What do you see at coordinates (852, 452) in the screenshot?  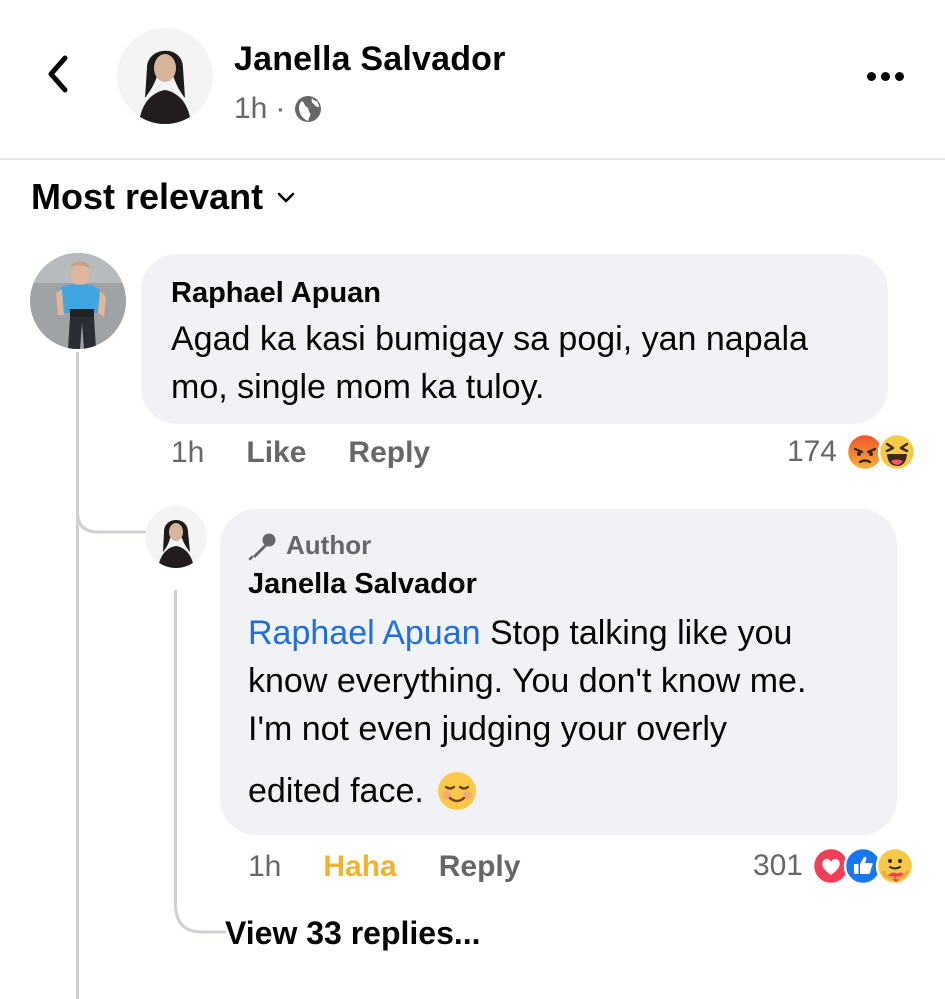 I see `reaction-summary: 174` at bounding box center [852, 452].